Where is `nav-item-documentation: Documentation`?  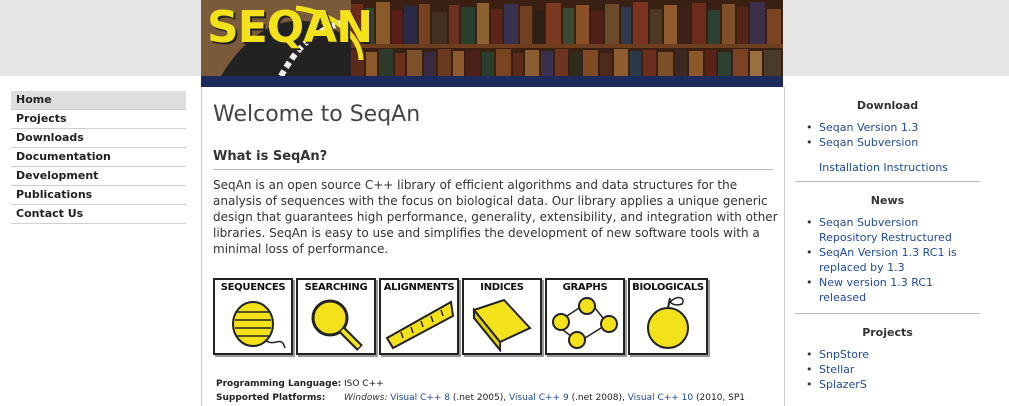 nav-item-documentation: Documentation is located at coordinates (98, 157).